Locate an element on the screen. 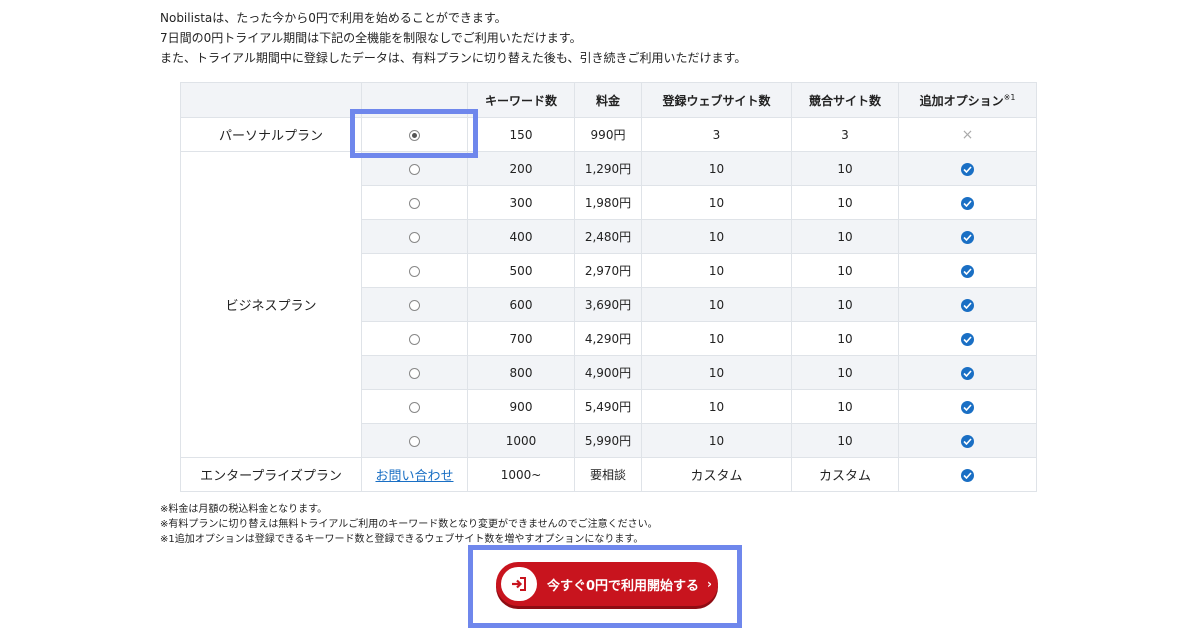 The width and height of the screenshot is (1200, 630). option-cell: × is located at coordinates (967, 134).